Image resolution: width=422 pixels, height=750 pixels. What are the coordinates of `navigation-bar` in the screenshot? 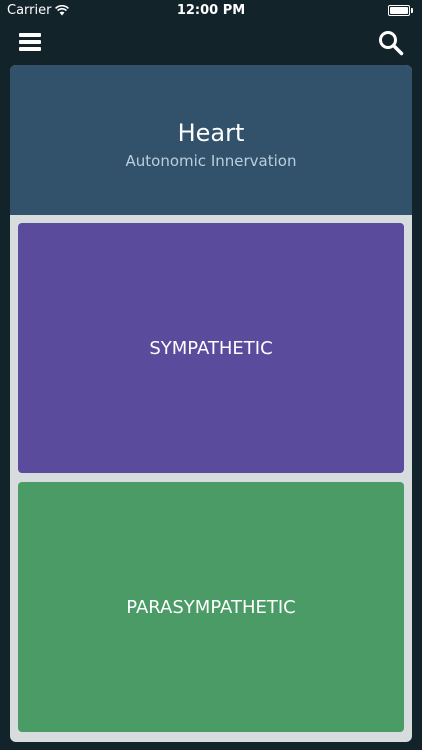 It's located at (211, 43).